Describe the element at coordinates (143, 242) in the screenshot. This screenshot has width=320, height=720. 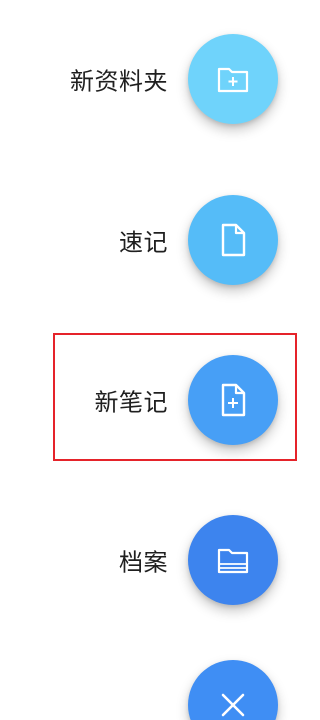
I see `quick-note-label: 速记` at that location.